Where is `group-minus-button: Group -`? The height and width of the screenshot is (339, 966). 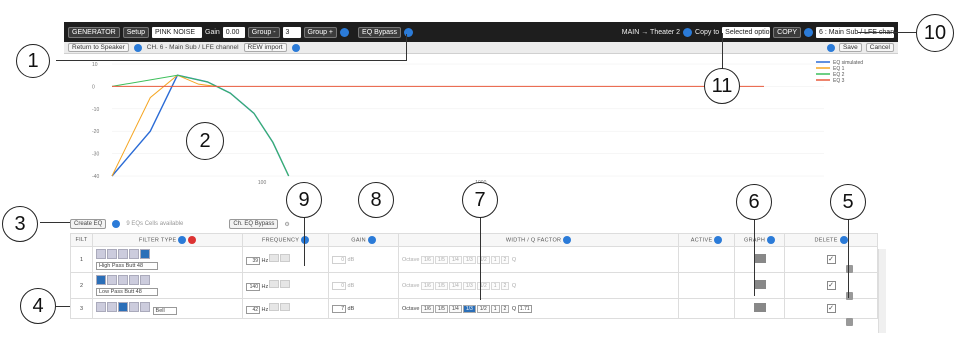
group-minus-button: Group - is located at coordinates (263, 32).